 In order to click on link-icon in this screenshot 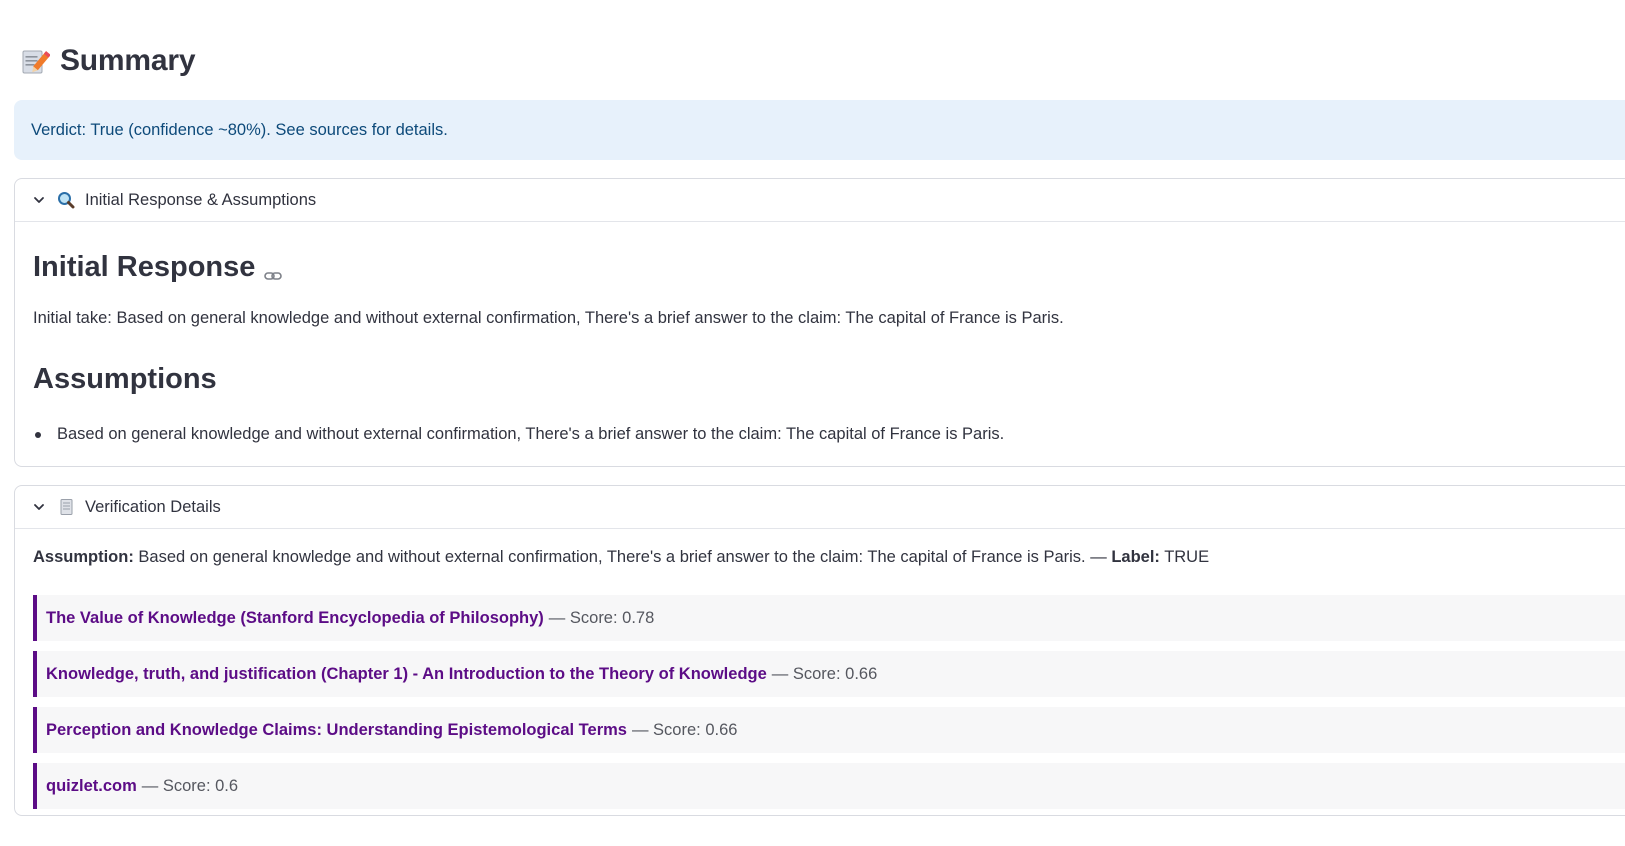, I will do `click(273, 271)`.